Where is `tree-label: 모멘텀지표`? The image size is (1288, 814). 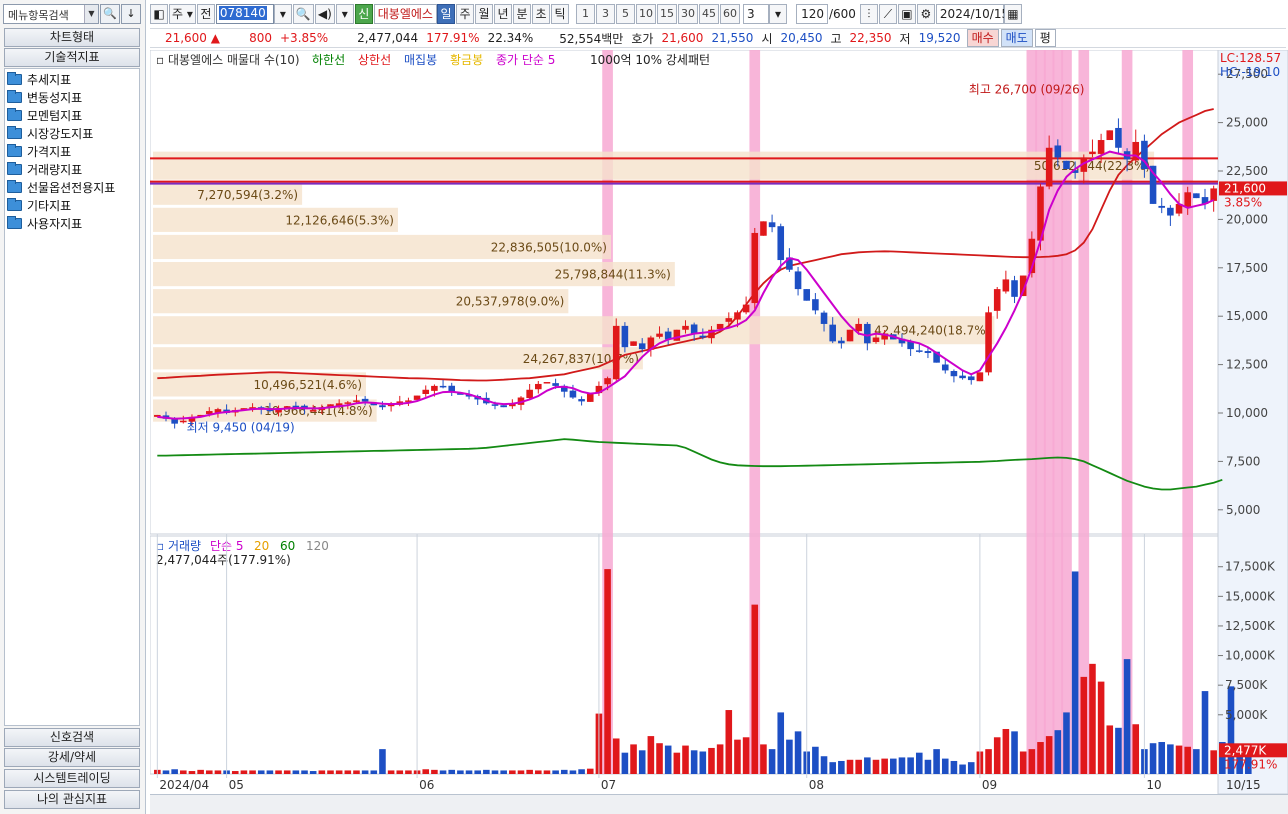 tree-label: 모멘텀지표 is located at coordinates (55, 115).